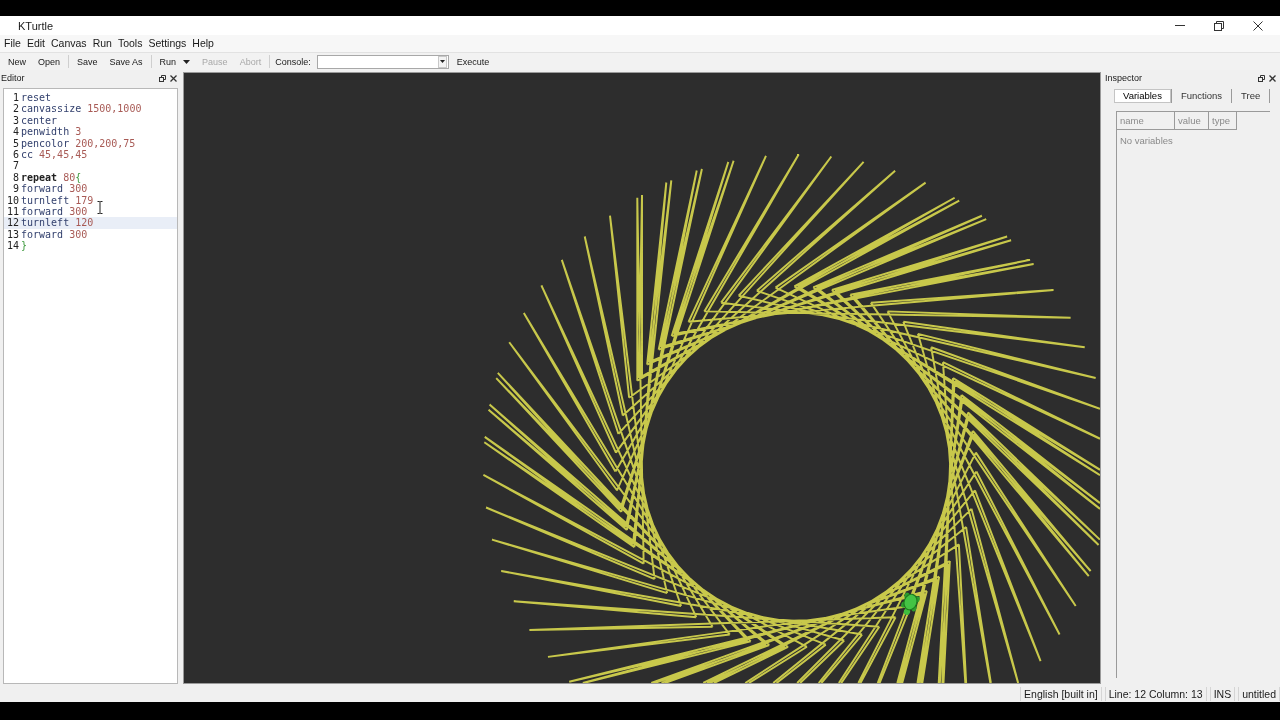  I want to click on code-line: pencolor 200,200,75, so click(78, 143).